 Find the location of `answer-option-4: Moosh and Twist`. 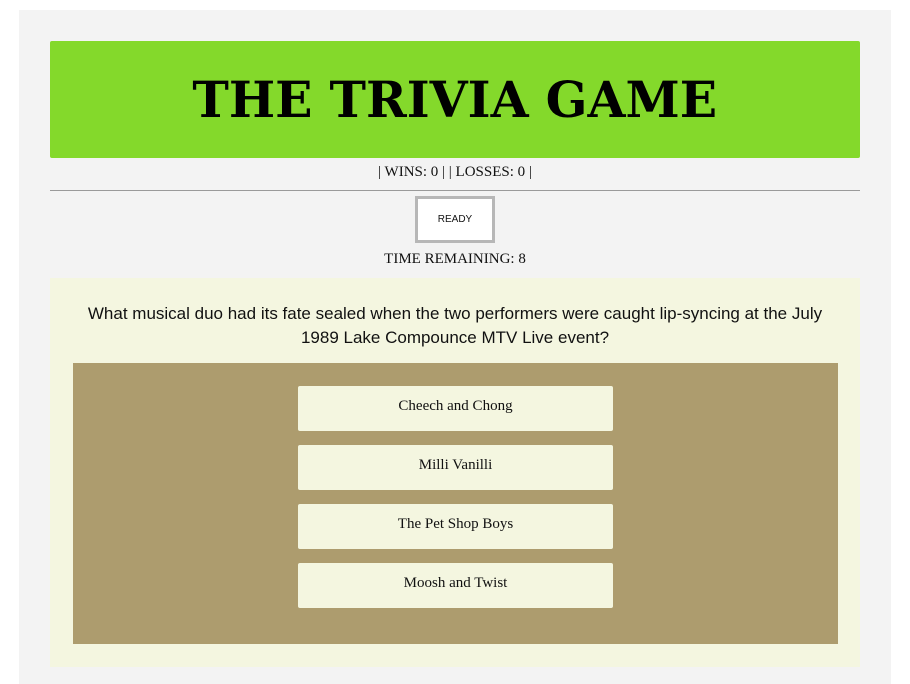

answer-option-4: Moosh and Twist is located at coordinates (455, 585).